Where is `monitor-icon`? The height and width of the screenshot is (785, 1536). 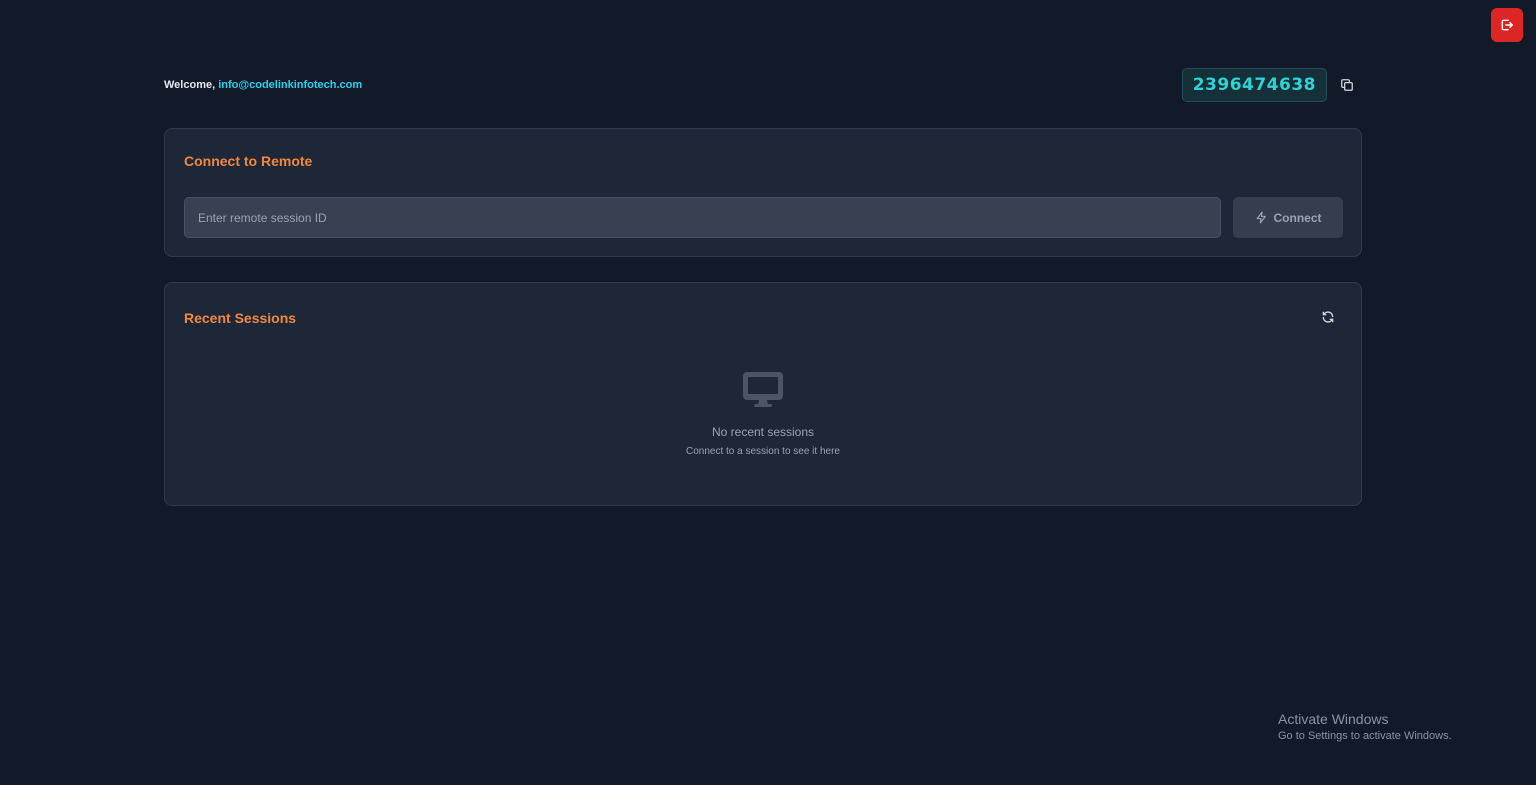 monitor-icon is located at coordinates (763, 389).